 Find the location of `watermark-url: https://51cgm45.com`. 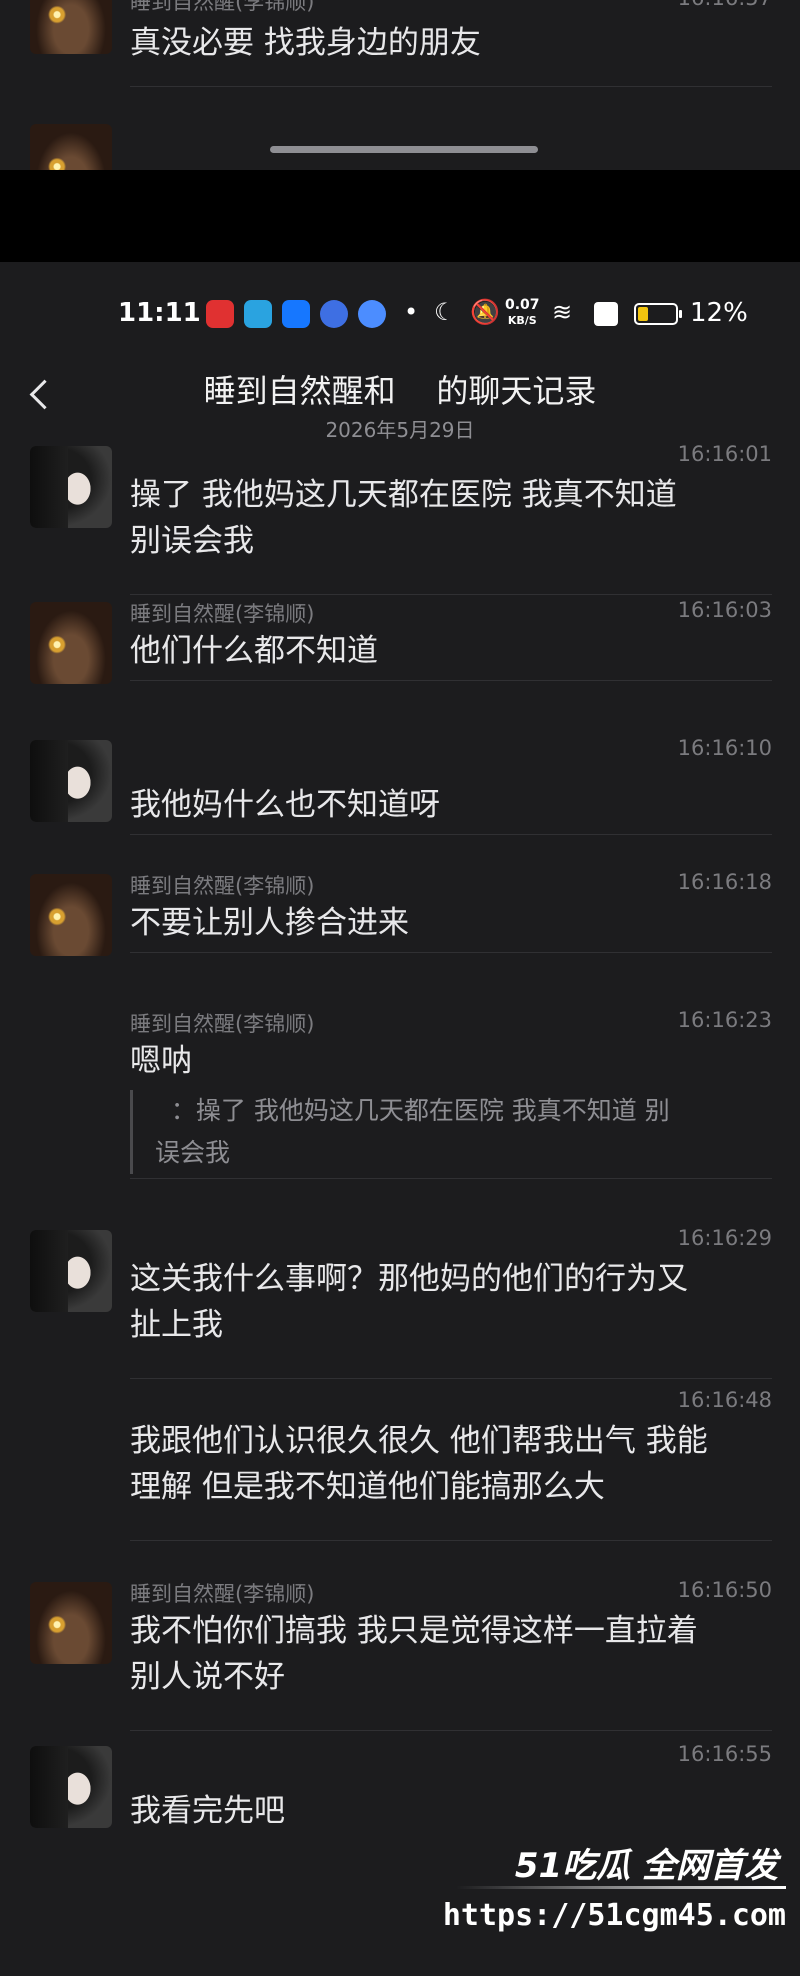

watermark-url: https://51cgm45.com is located at coordinates (614, 1915).